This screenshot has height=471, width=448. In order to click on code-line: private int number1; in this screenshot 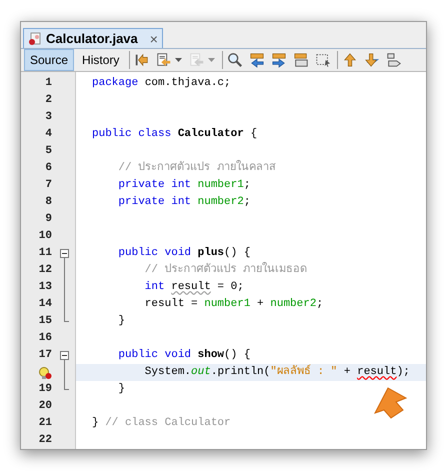, I will do `click(183, 186)`.